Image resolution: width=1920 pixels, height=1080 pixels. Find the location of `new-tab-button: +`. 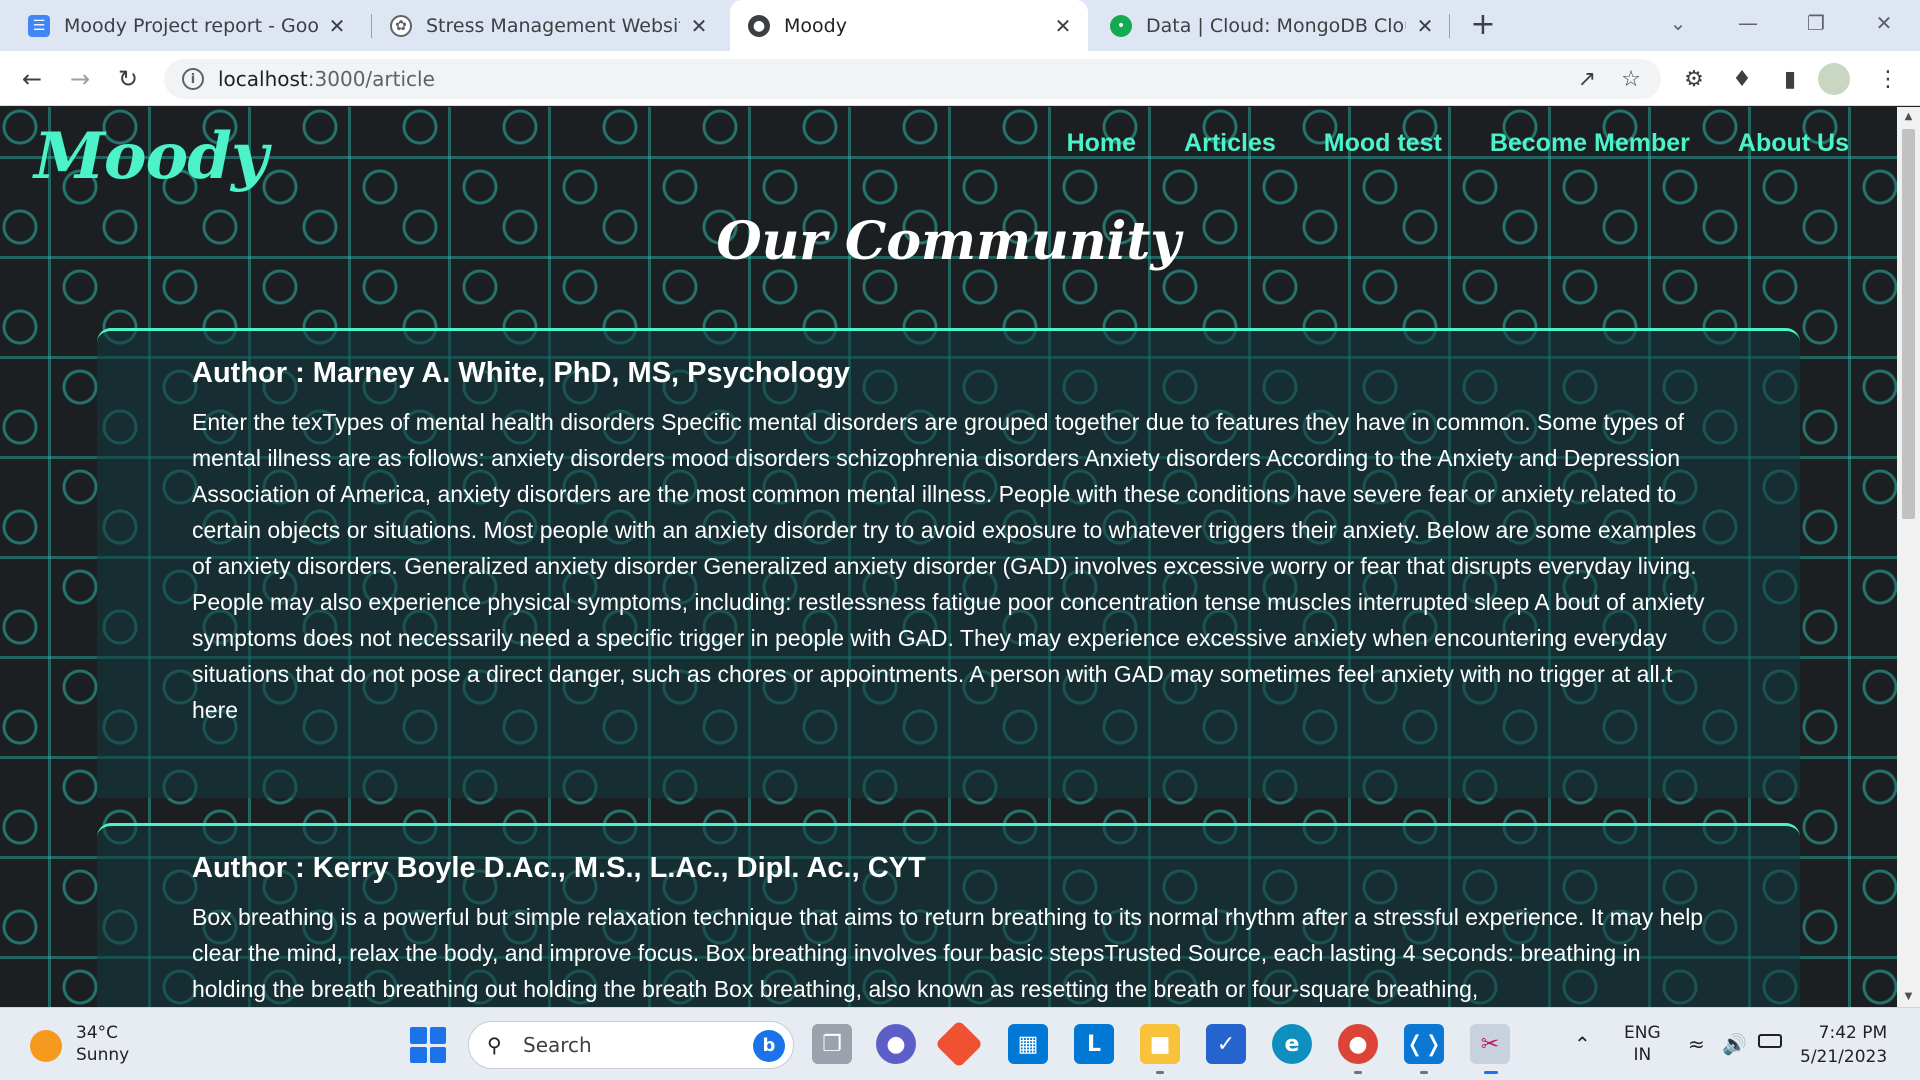

new-tab-button: + is located at coordinates (1483, 25).